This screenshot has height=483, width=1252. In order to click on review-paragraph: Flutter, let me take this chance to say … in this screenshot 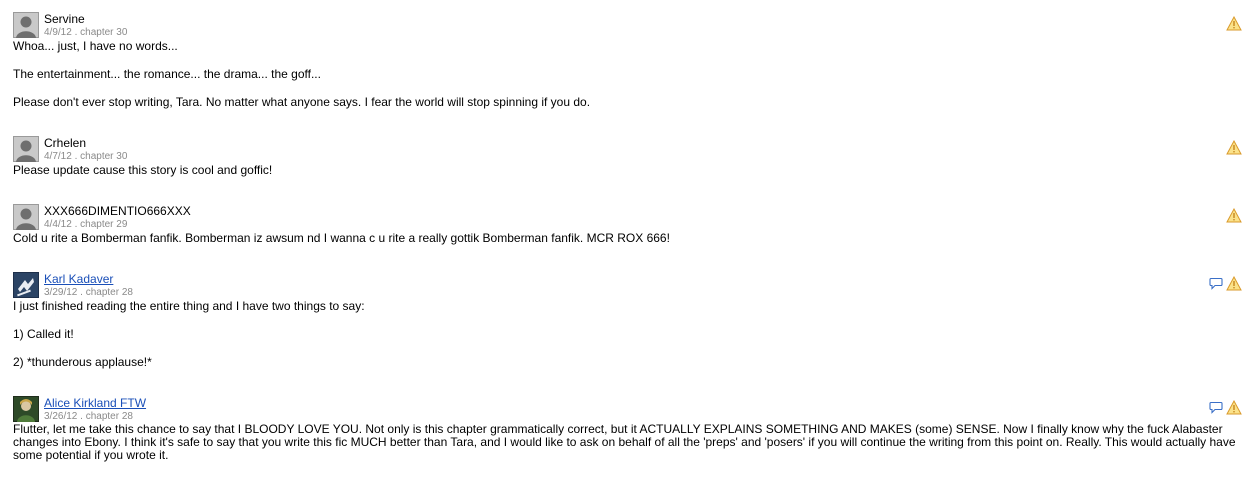, I will do `click(624, 442)`.